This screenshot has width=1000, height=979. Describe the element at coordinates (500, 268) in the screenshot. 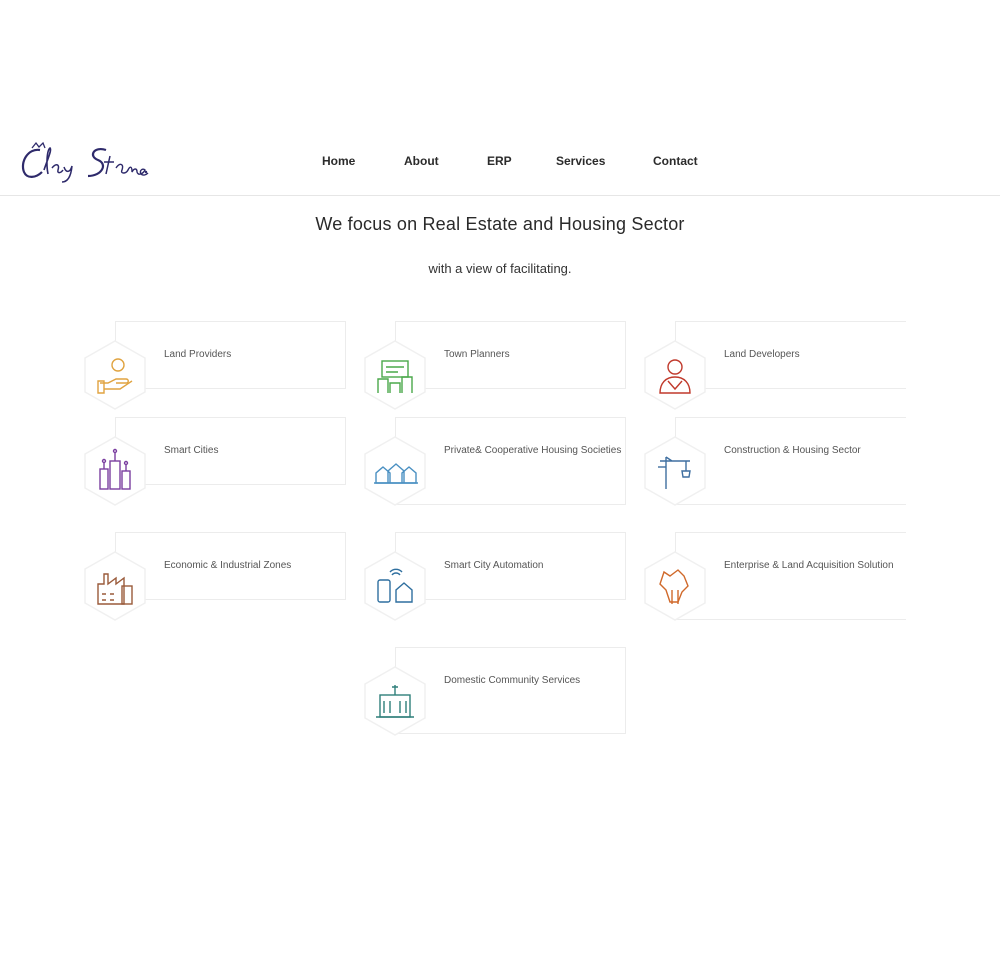

I see `section-subheading: with a view of facilitating.` at that location.